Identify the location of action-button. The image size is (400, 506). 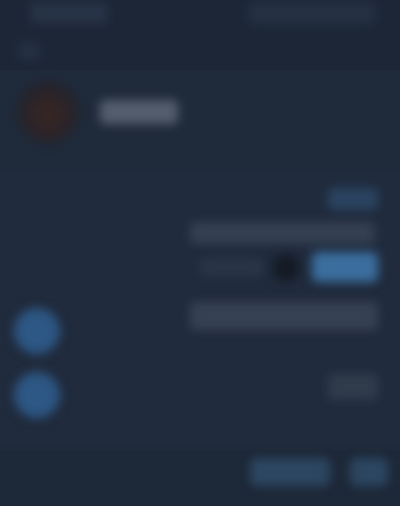
(345, 267).